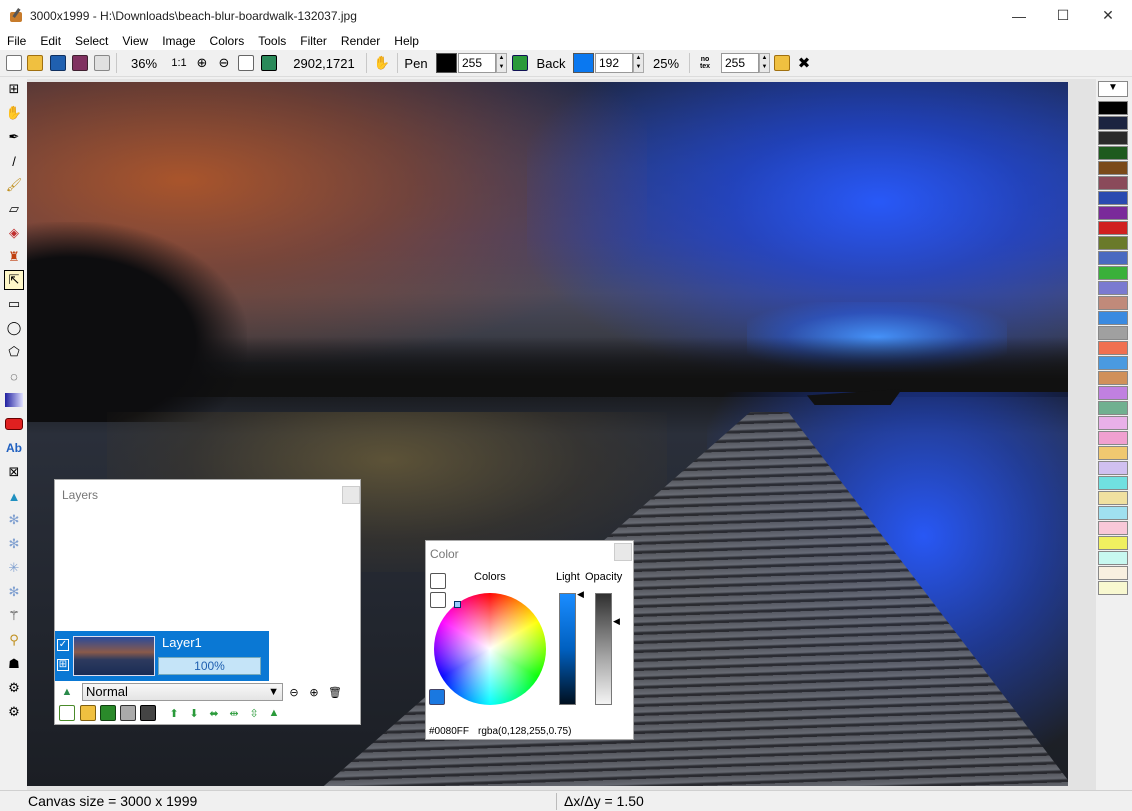 The image size is (1132, 811). Describe the element at coordinates (438, 581) in the screenshot. I see `color-mode-button` at that location.